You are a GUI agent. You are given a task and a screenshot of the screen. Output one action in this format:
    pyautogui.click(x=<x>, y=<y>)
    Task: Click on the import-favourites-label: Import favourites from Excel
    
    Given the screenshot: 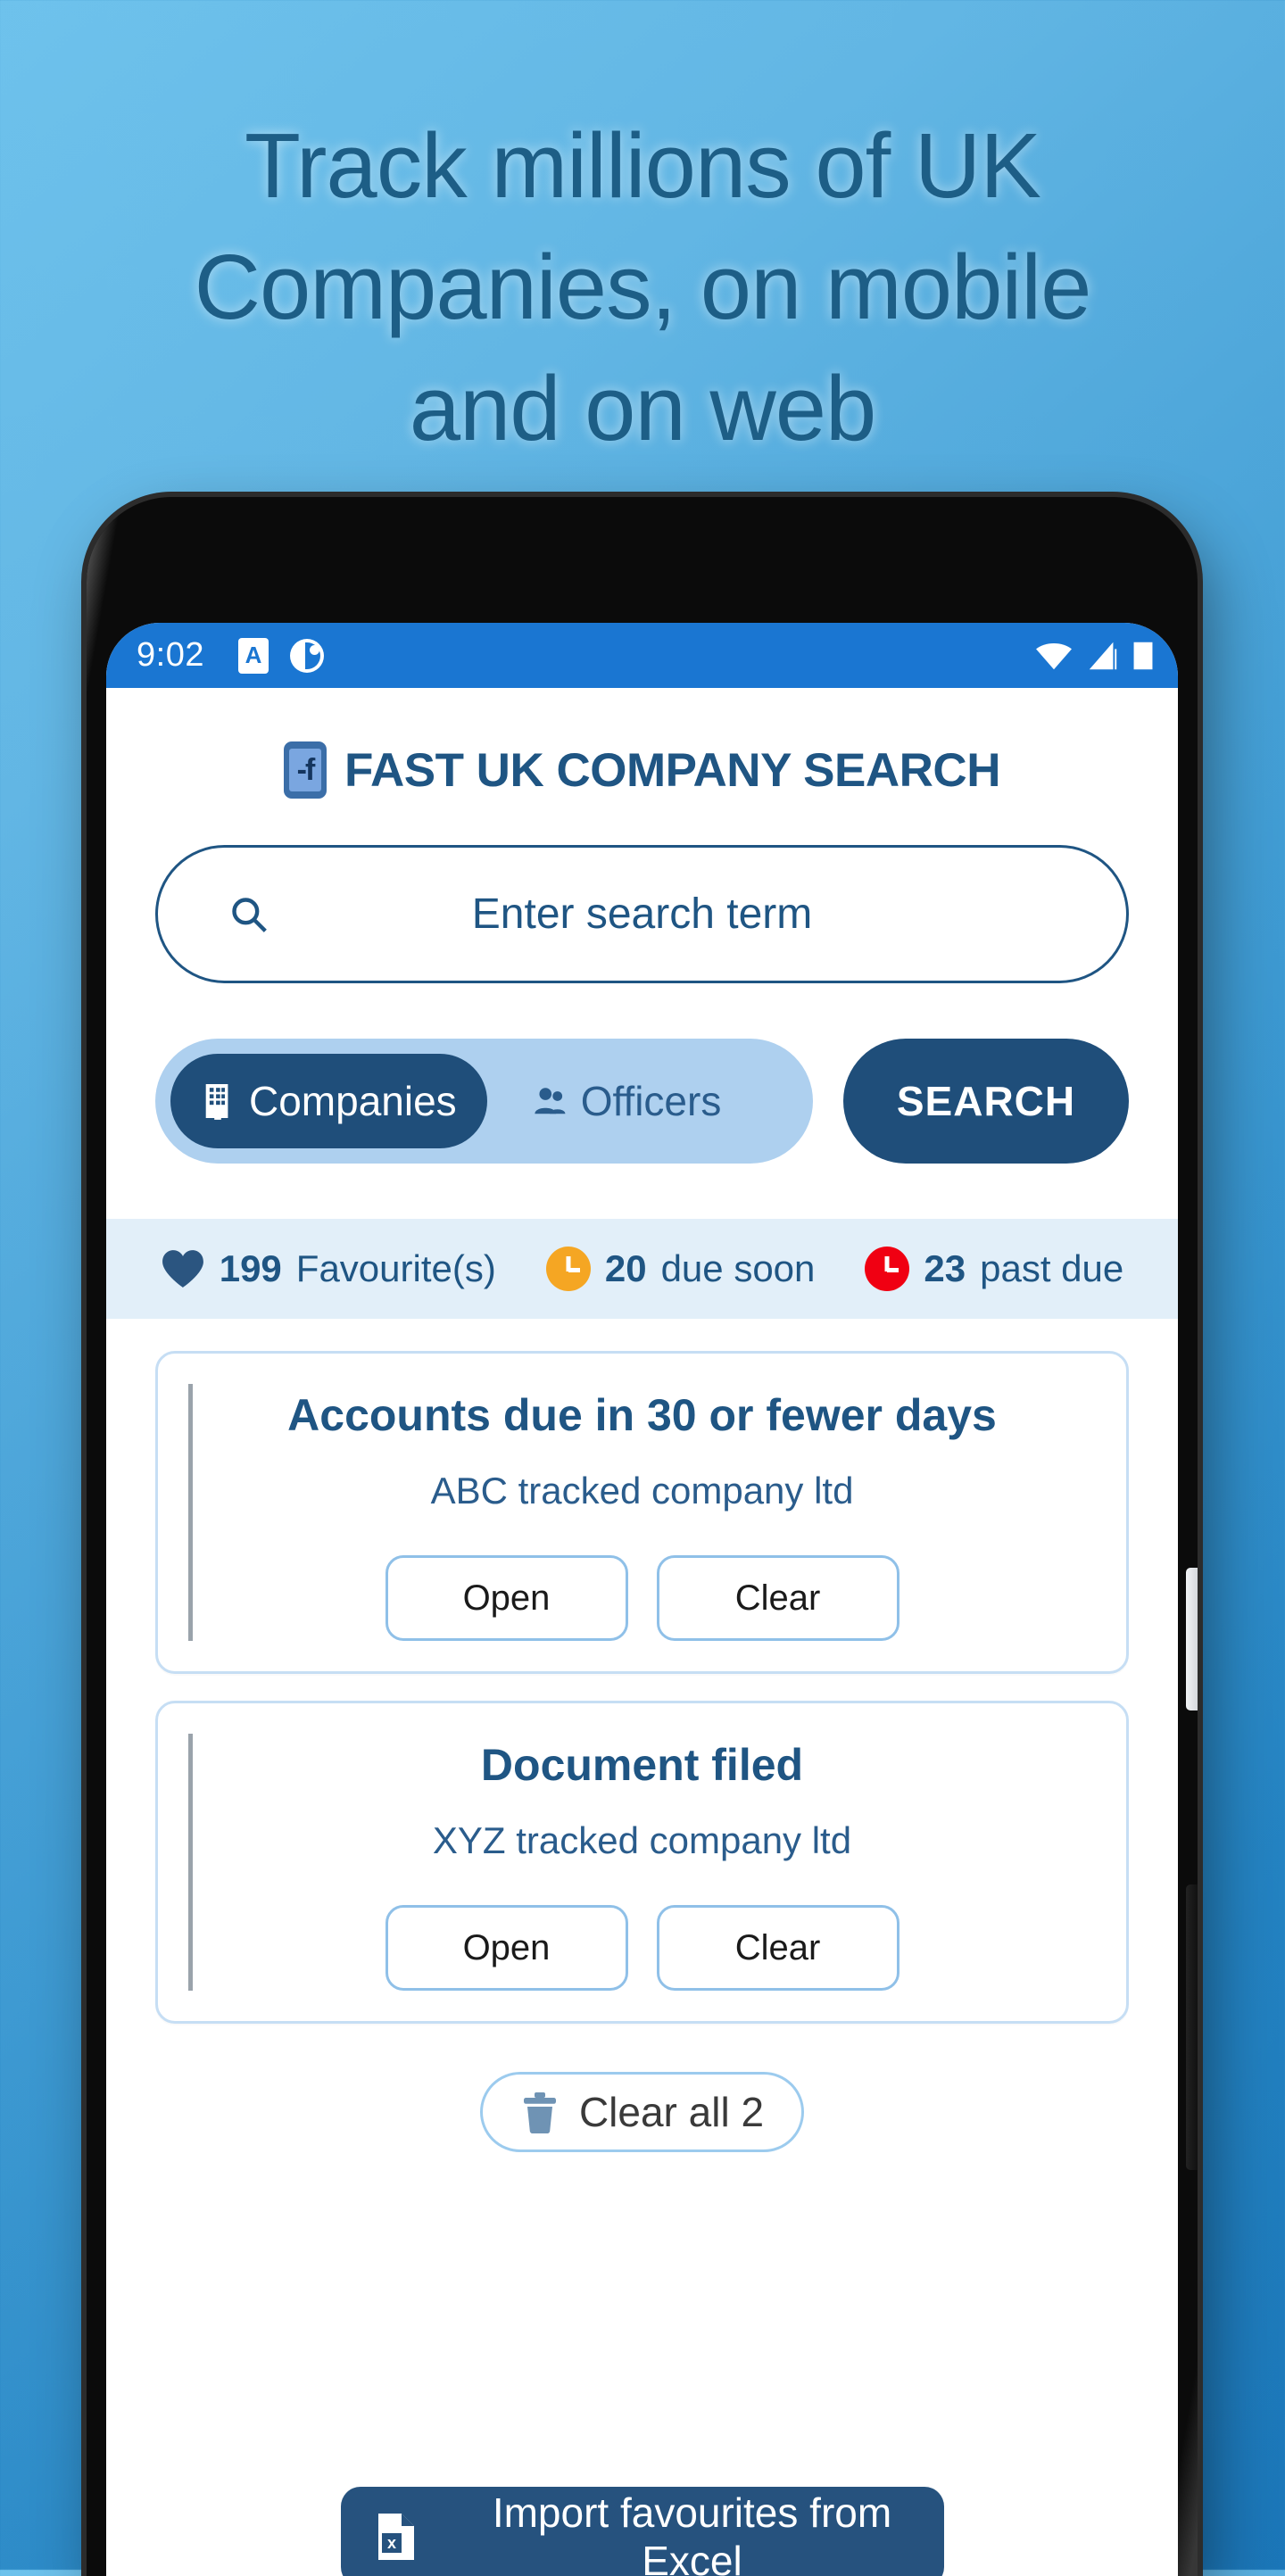 What is the action you would take?
    pyautogui.click(x=692, y=2532)
    